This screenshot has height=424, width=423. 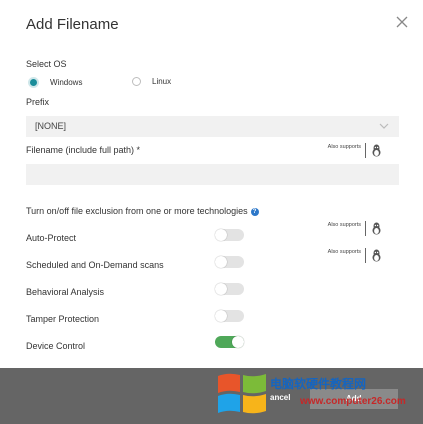 What do you see at coordinates (254, 211) in the screenshot?
I see `info-icon: ?` at bounding box center [254, 211].